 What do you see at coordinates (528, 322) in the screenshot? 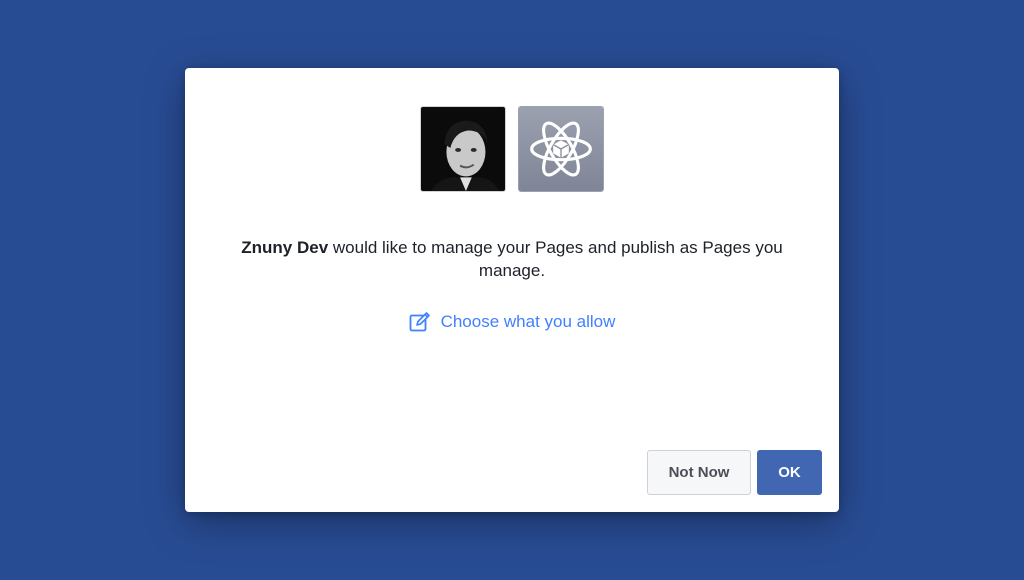
I see `choose-link-label: Choose what you allow` at bounding box center [528, 322].